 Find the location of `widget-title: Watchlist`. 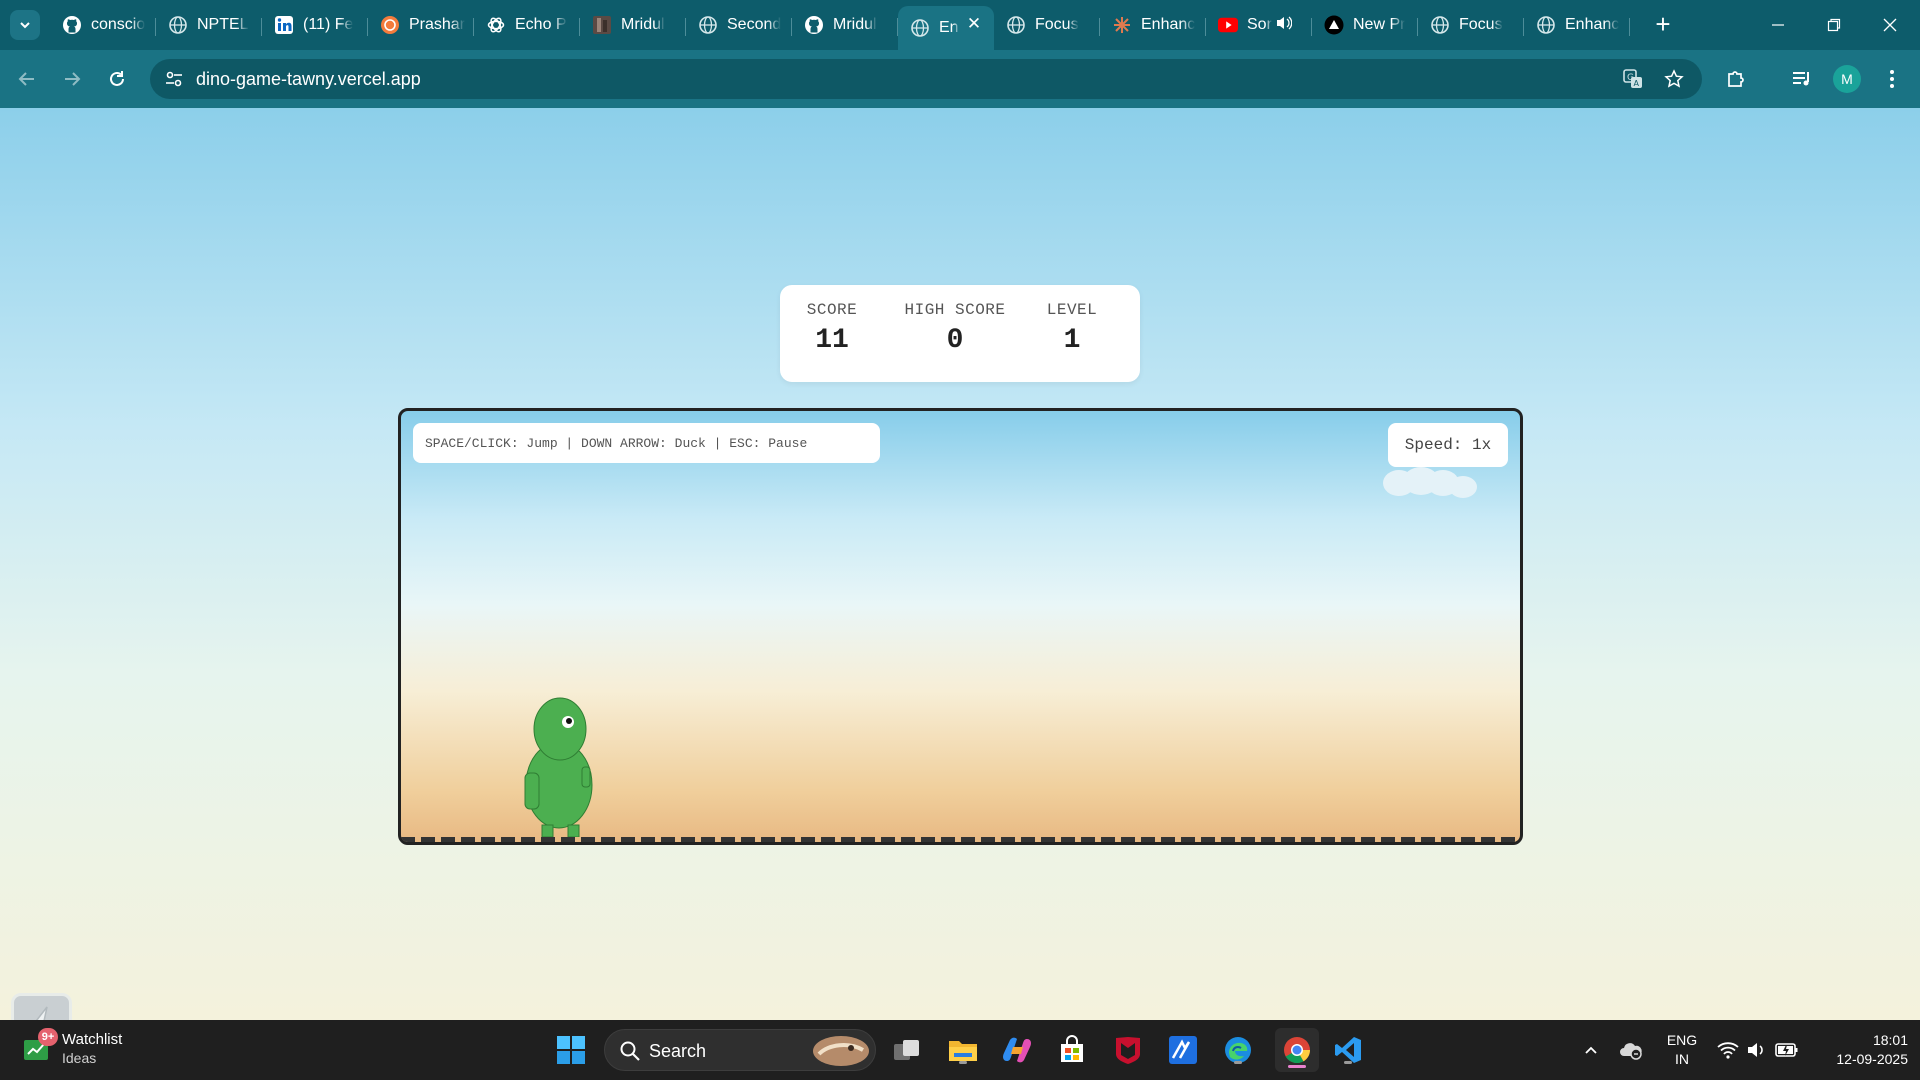

widget-title: Watchlist is located at coordinates (92, 1039).